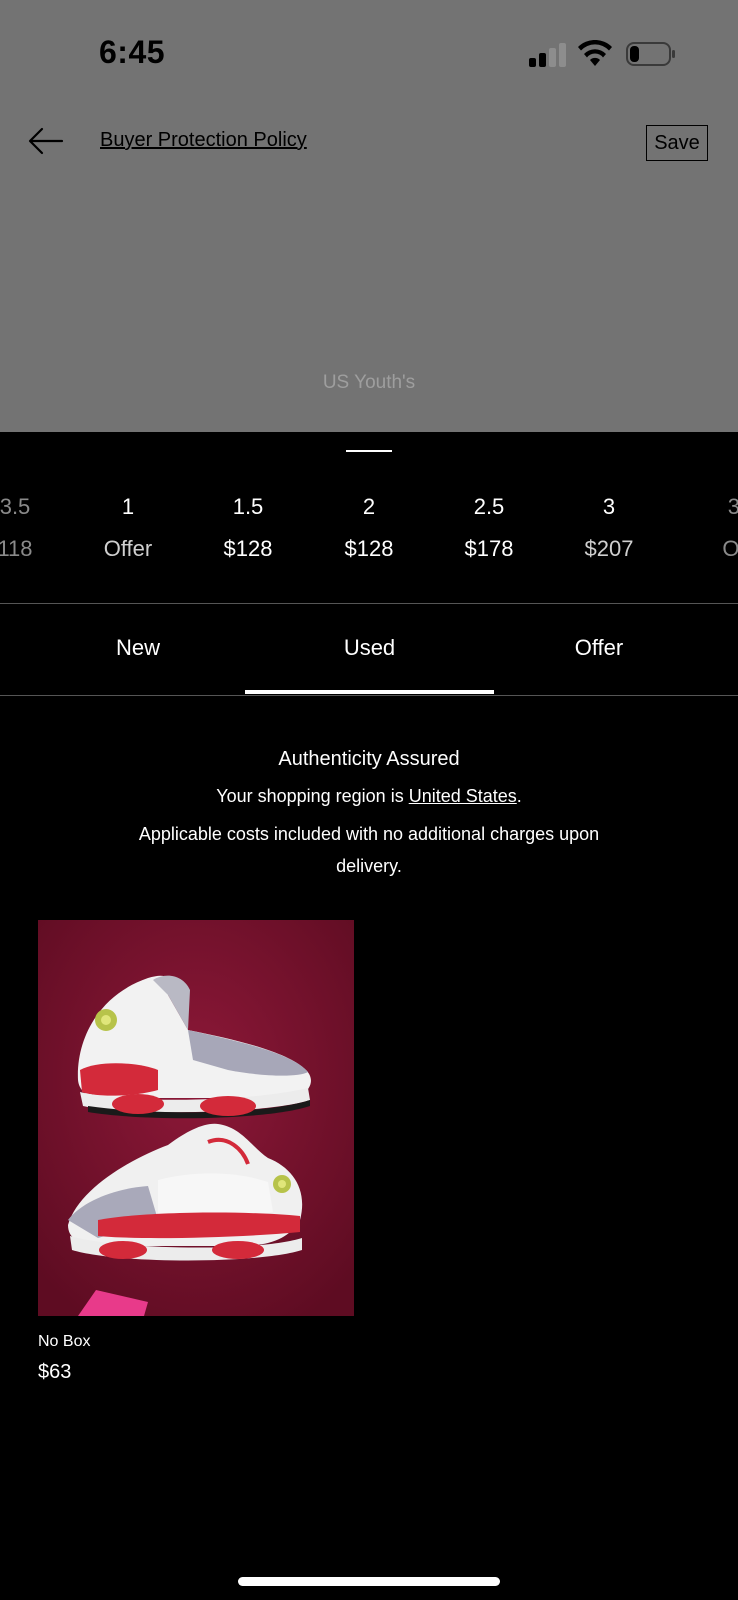 This screenshot has width=738, height=1600. What do you see at coordinates (609, 506) in the screenshot?
I see `size-value: 3` at bounding box center [609, 506].